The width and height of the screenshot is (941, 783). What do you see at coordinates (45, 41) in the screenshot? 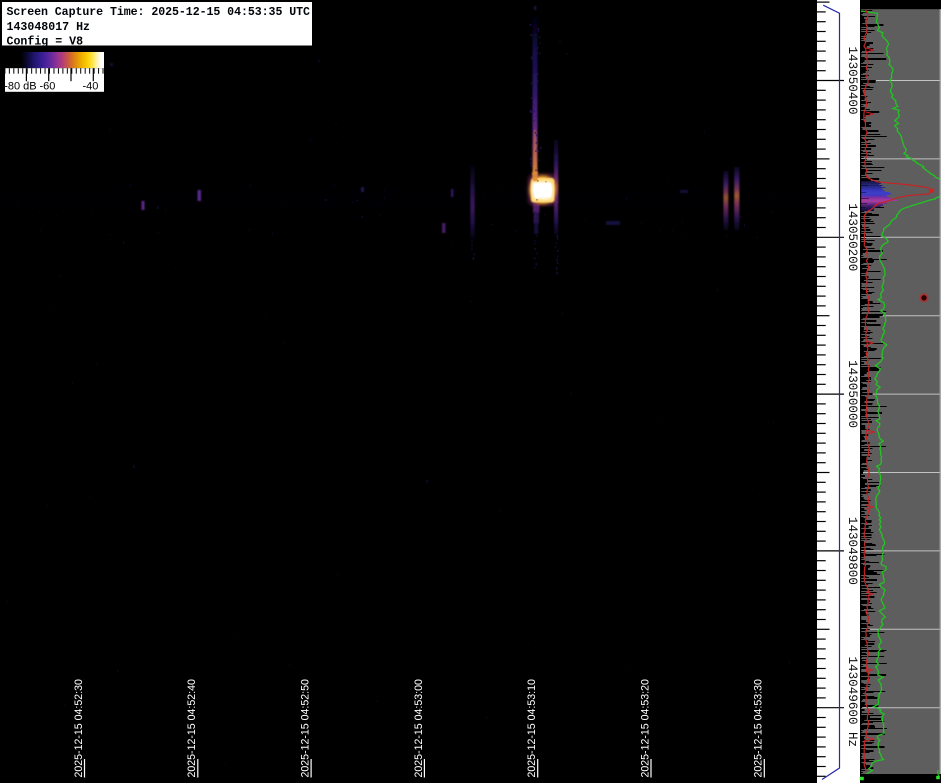
I see `svg-text: Config = V8` at bounding box center [45, 41].